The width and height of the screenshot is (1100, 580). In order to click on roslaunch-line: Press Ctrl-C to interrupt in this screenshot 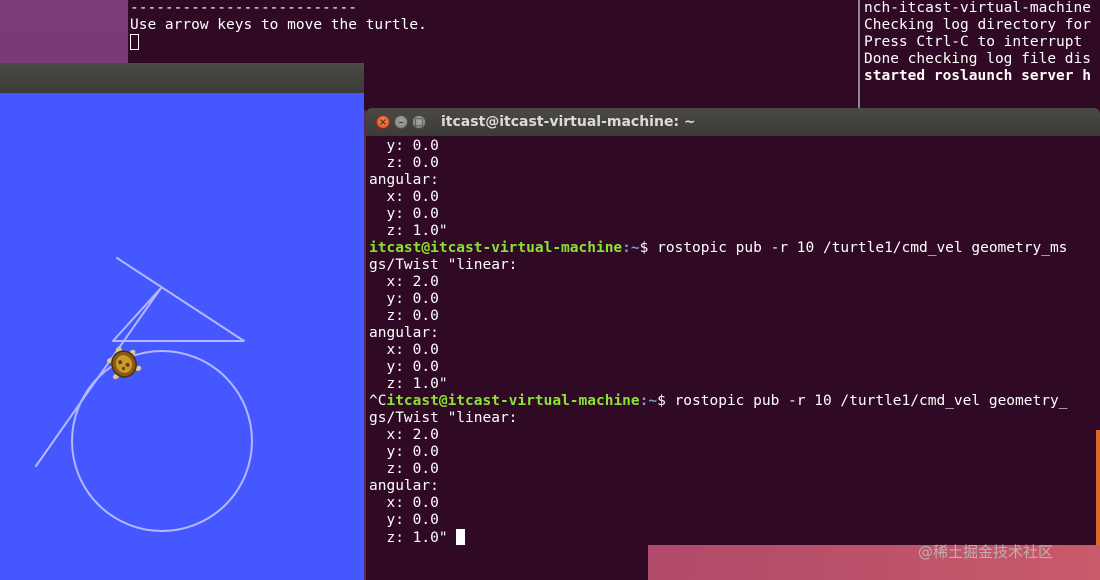, I will do `click(973, 42)`.